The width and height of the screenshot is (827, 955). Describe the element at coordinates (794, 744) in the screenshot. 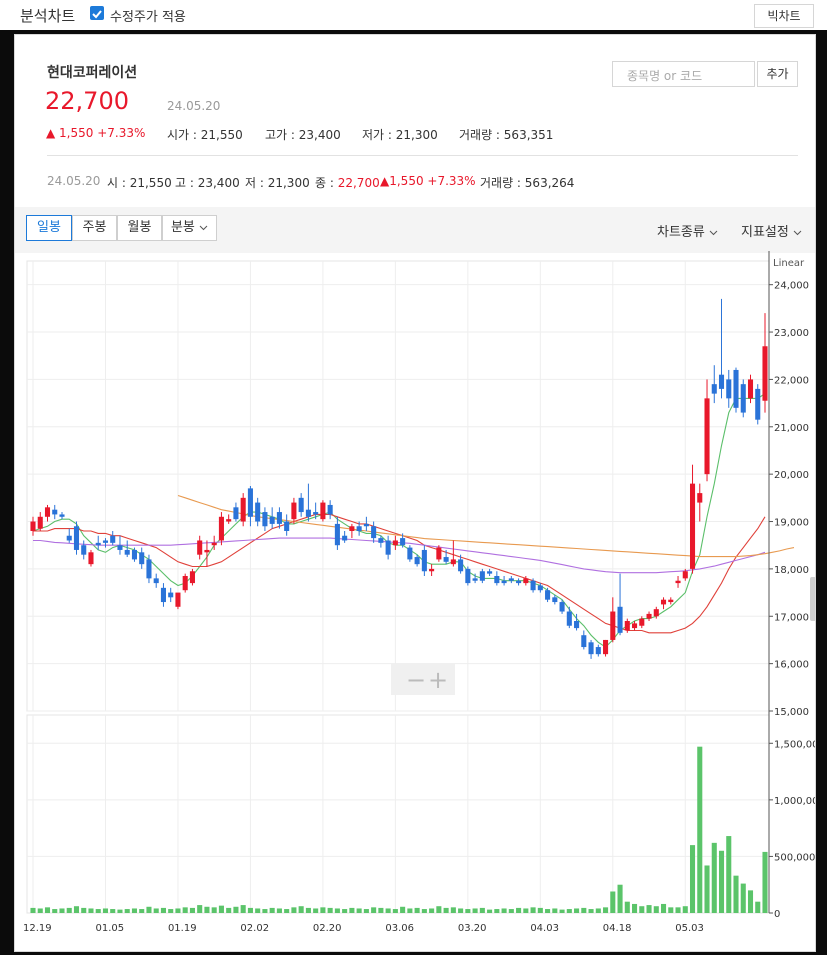

I see `volume-tick-label: 1,500,000` at that location.